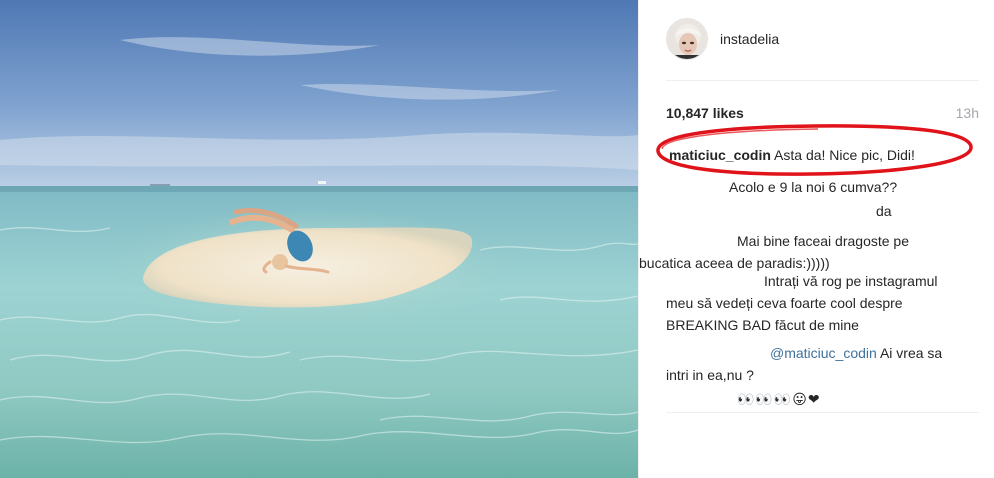 Image resolution: width=994 pixels, height=478 pixels. Describe the element at coordinates (822, 80) in the screenshot. I see `header-divider` at that location.